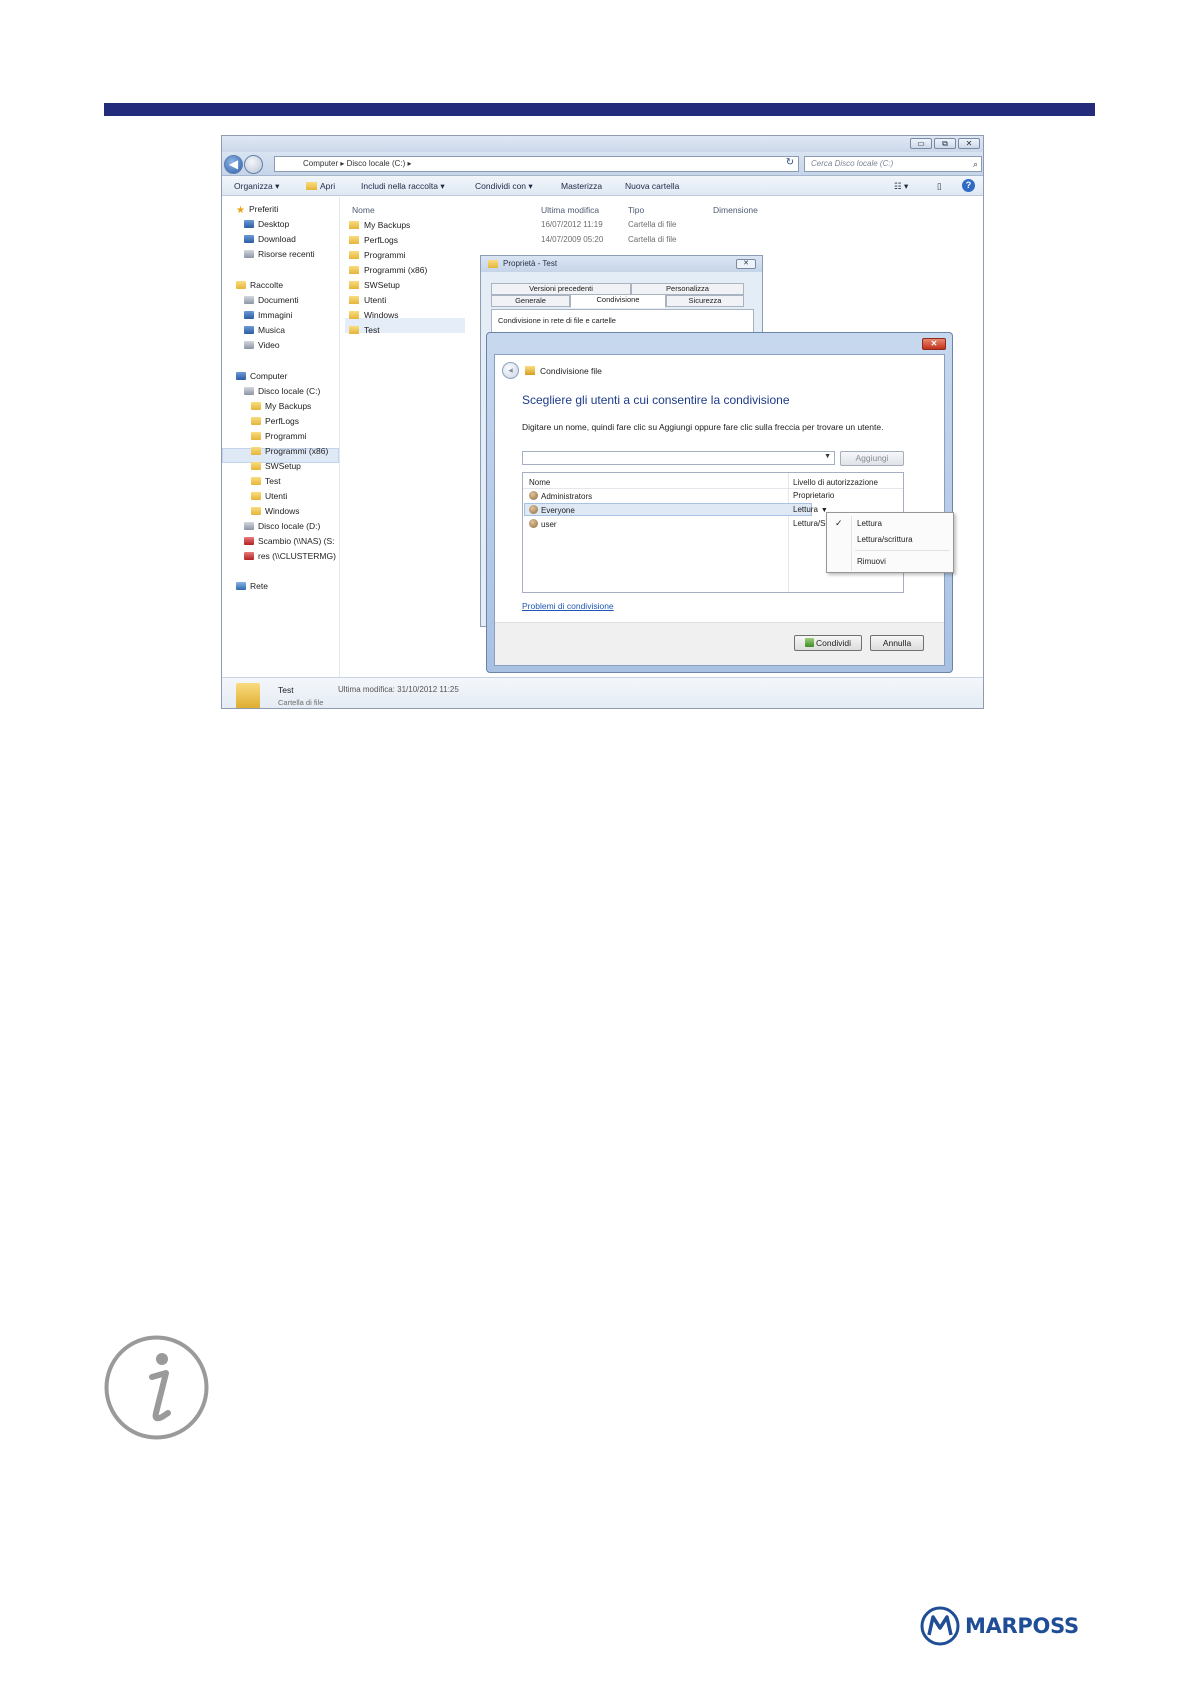  Describe the element at coordinates (871, 561) in the screenshot. I see `menu-item-remove: Rimuovi` at that location.